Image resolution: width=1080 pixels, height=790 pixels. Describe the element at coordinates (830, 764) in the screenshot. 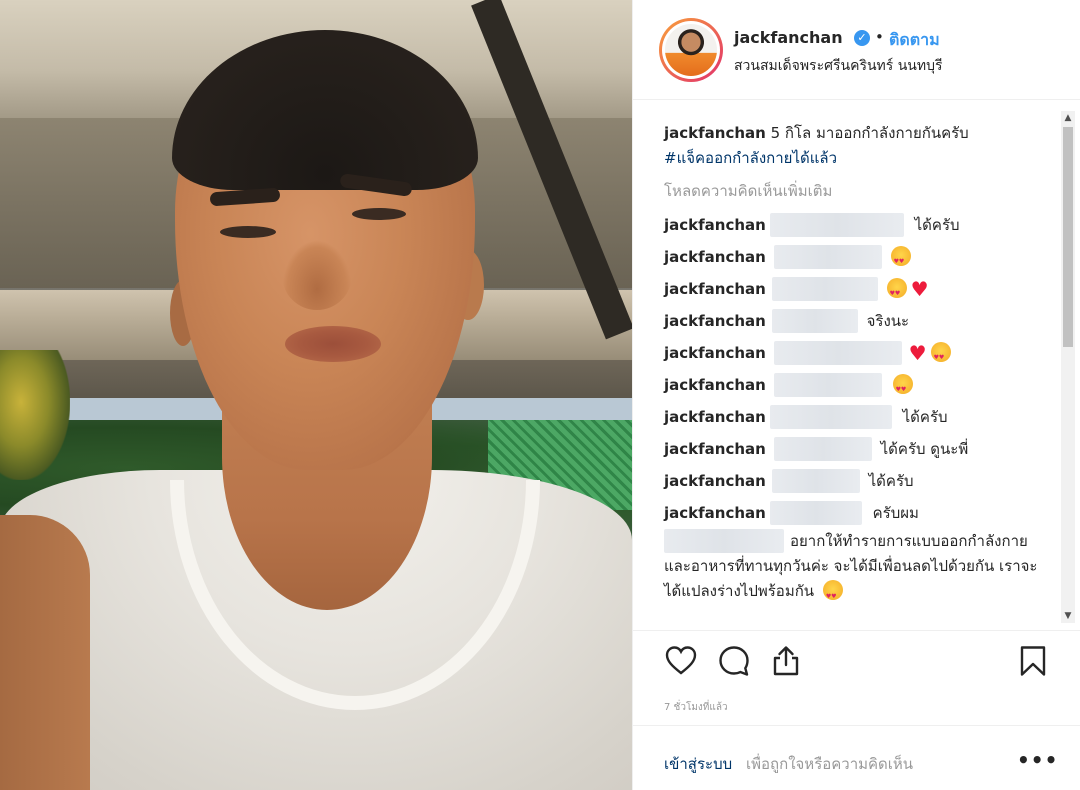

I see `login-prompt-text: เพื่อถูกใจหรือความคิดเห็น` at that location.